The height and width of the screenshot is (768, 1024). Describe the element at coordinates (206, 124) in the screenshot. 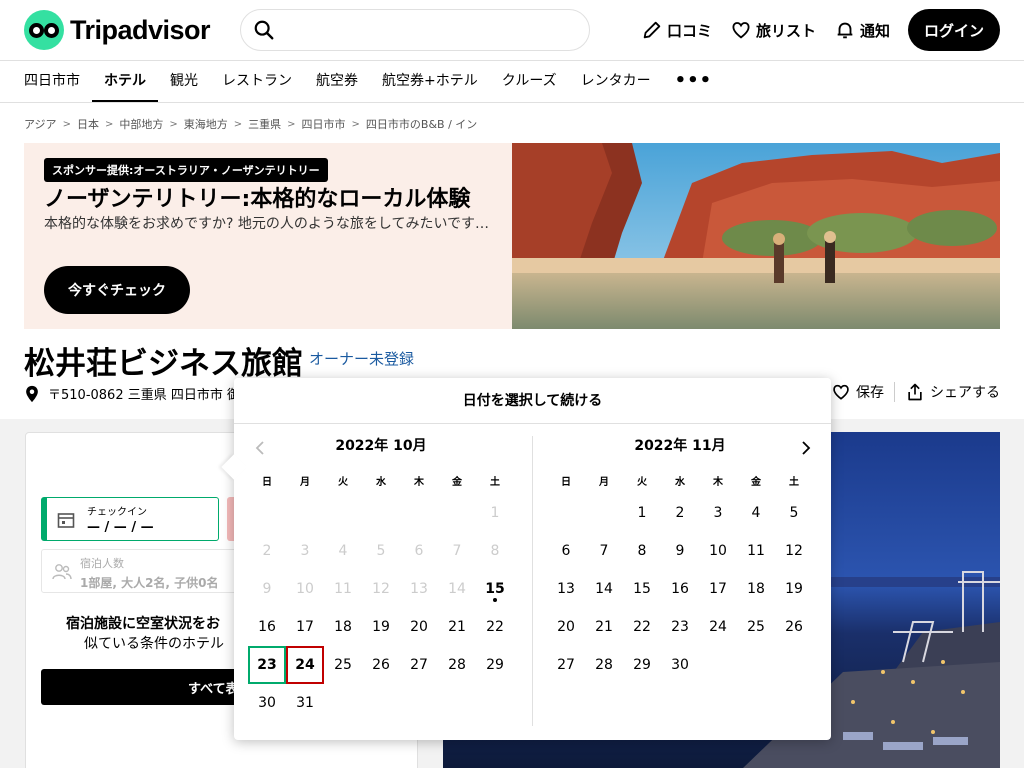

I see `breadcrumb-item: 東海地方` at that location.